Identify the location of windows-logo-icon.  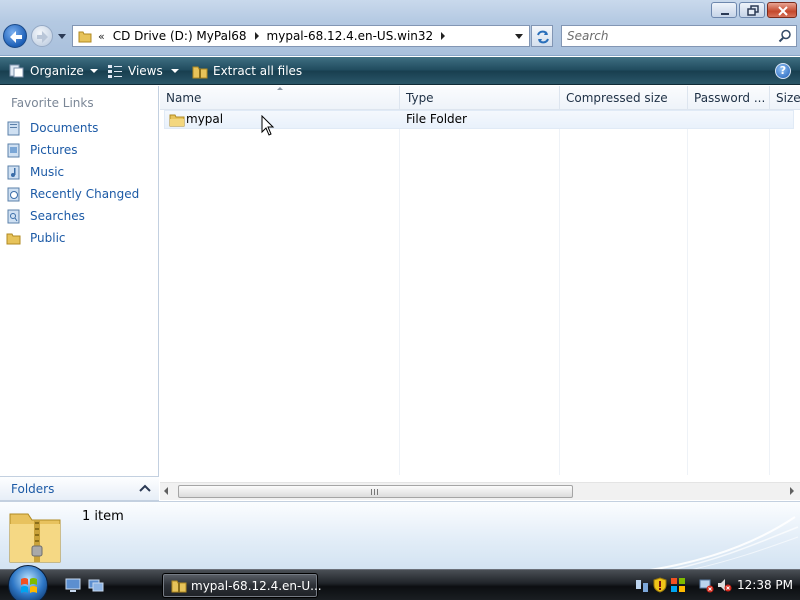
(29, 585).